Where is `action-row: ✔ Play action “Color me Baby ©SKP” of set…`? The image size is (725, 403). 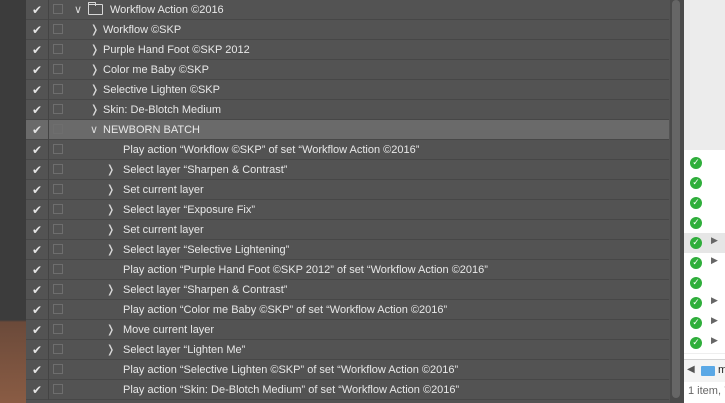
action-row: ✔ Play action “Color me Baby ©SKP” of set… is located at coordinates (347, 310).